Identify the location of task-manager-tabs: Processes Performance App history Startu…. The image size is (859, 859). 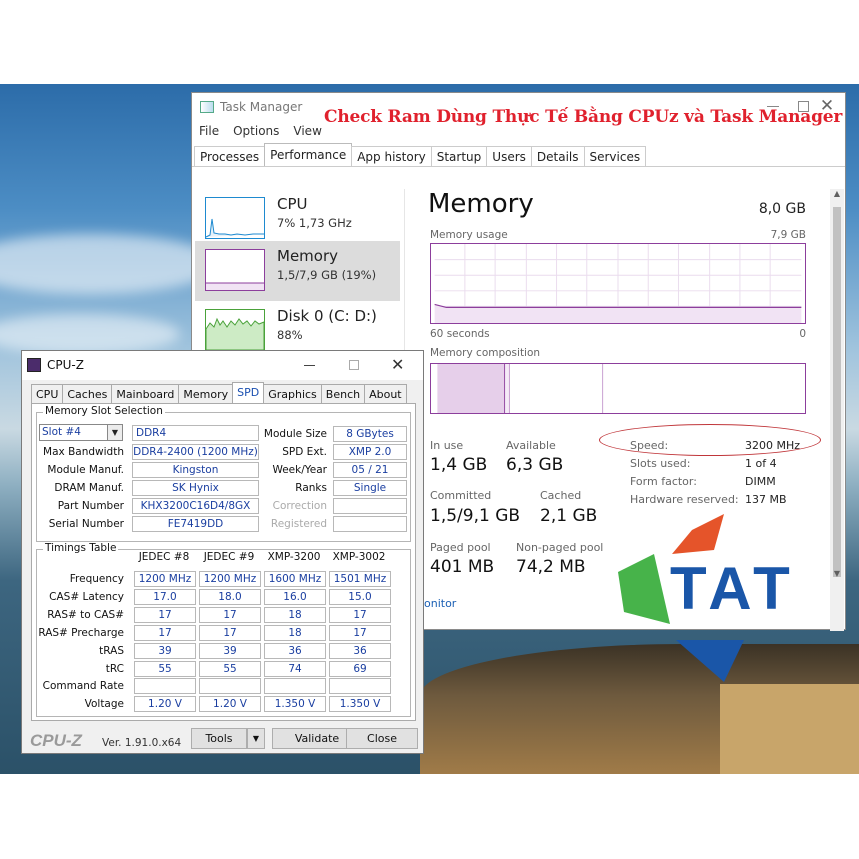
(518, 155).